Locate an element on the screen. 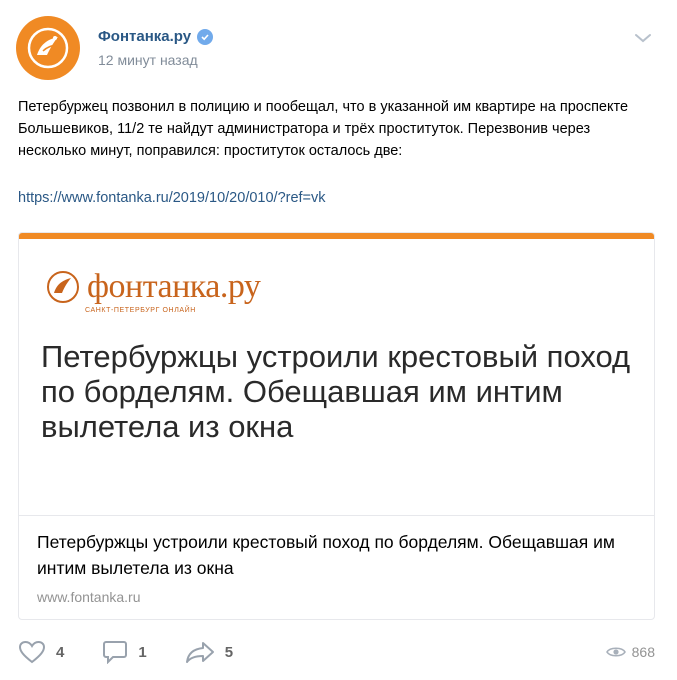 The image size is (677, 680). brand-logo-icon is located at coordinates (63, 287).